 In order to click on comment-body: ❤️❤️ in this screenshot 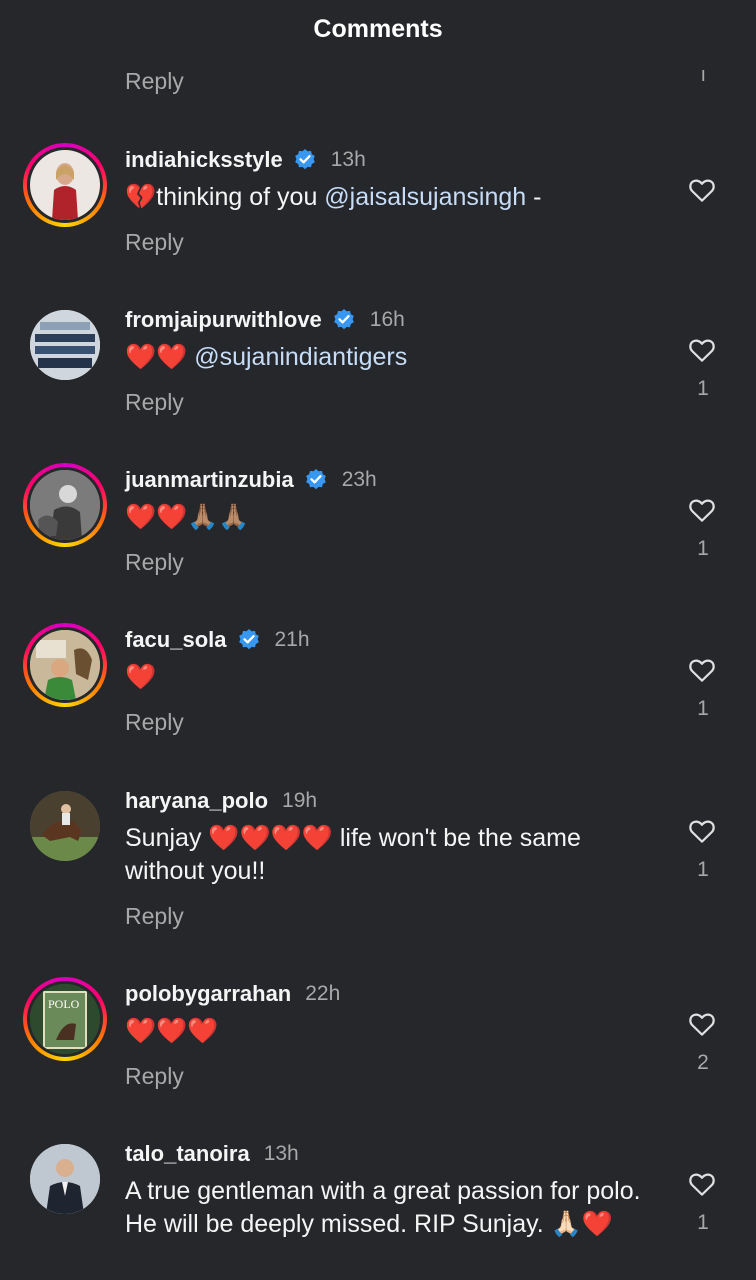, I will do `click(160, 357)`.